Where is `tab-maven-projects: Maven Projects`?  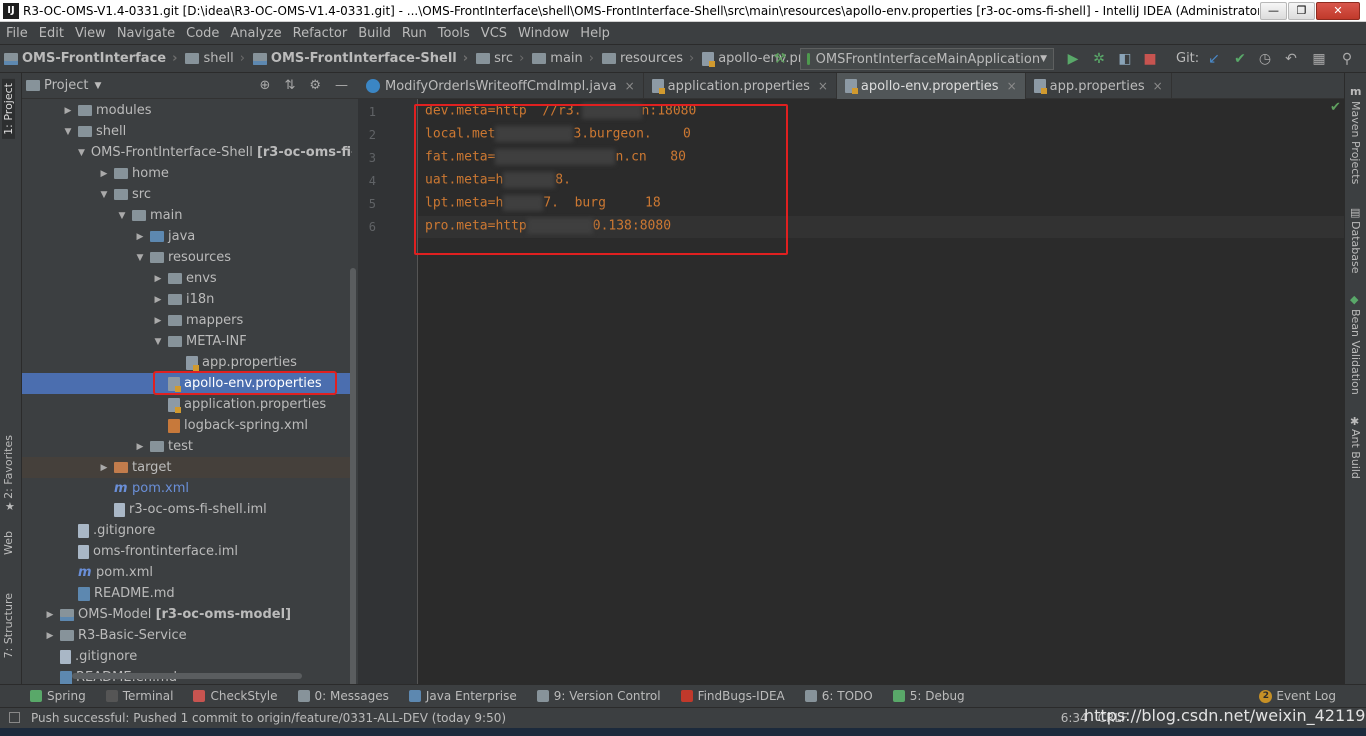 tab-maven-projects: Maven Projects is located at coordinates (1355, 142).